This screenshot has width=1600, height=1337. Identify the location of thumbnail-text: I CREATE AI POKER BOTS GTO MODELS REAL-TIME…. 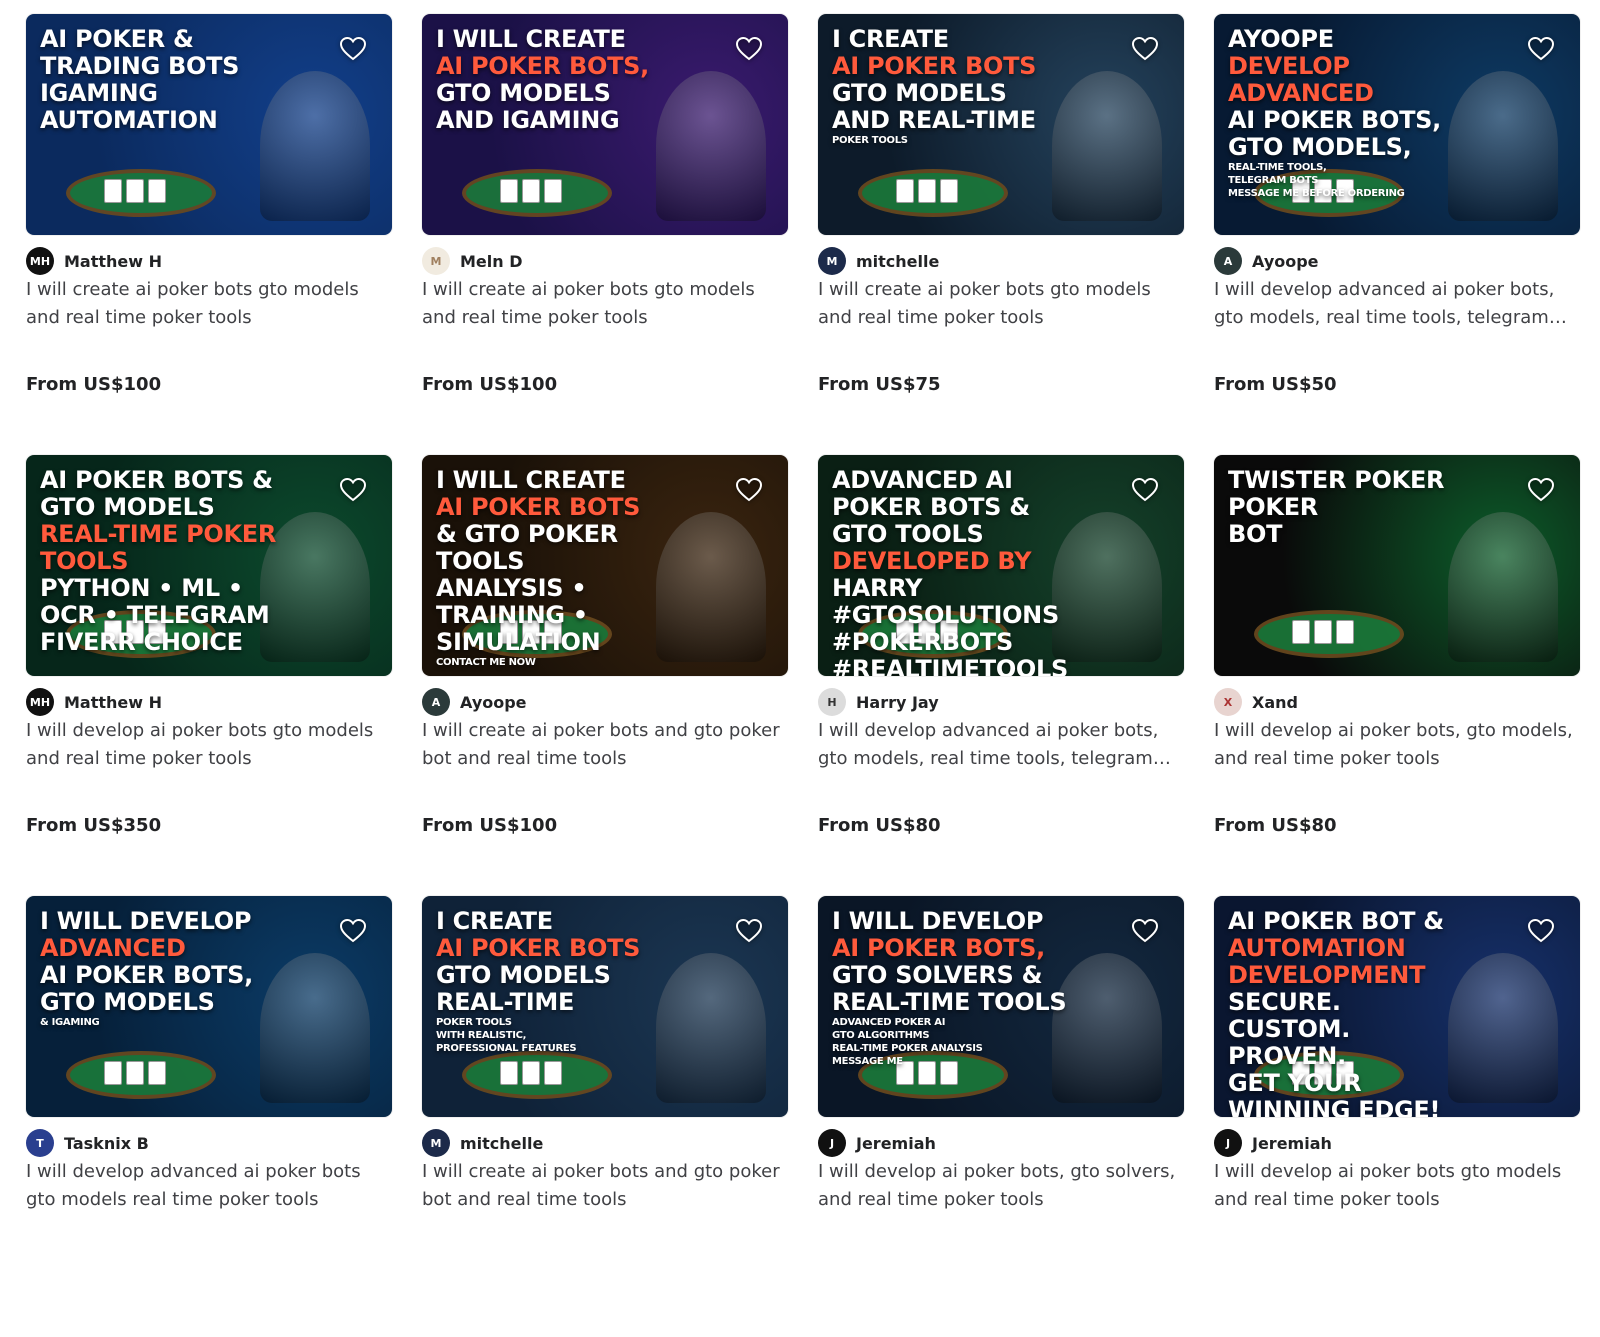
(557, 981).